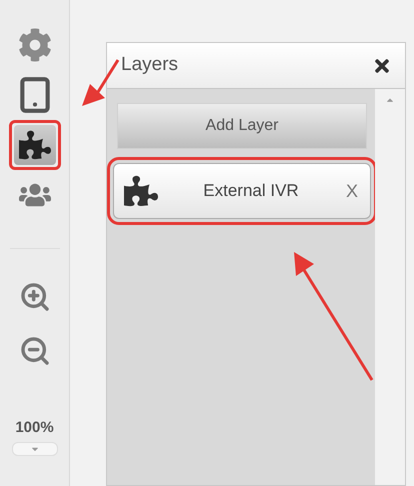 The width and height of the screenshot is (414, 486). Describe the element at coordinates (352, 191) in the screenshot. I see `remove-layer-button: X` at that location.